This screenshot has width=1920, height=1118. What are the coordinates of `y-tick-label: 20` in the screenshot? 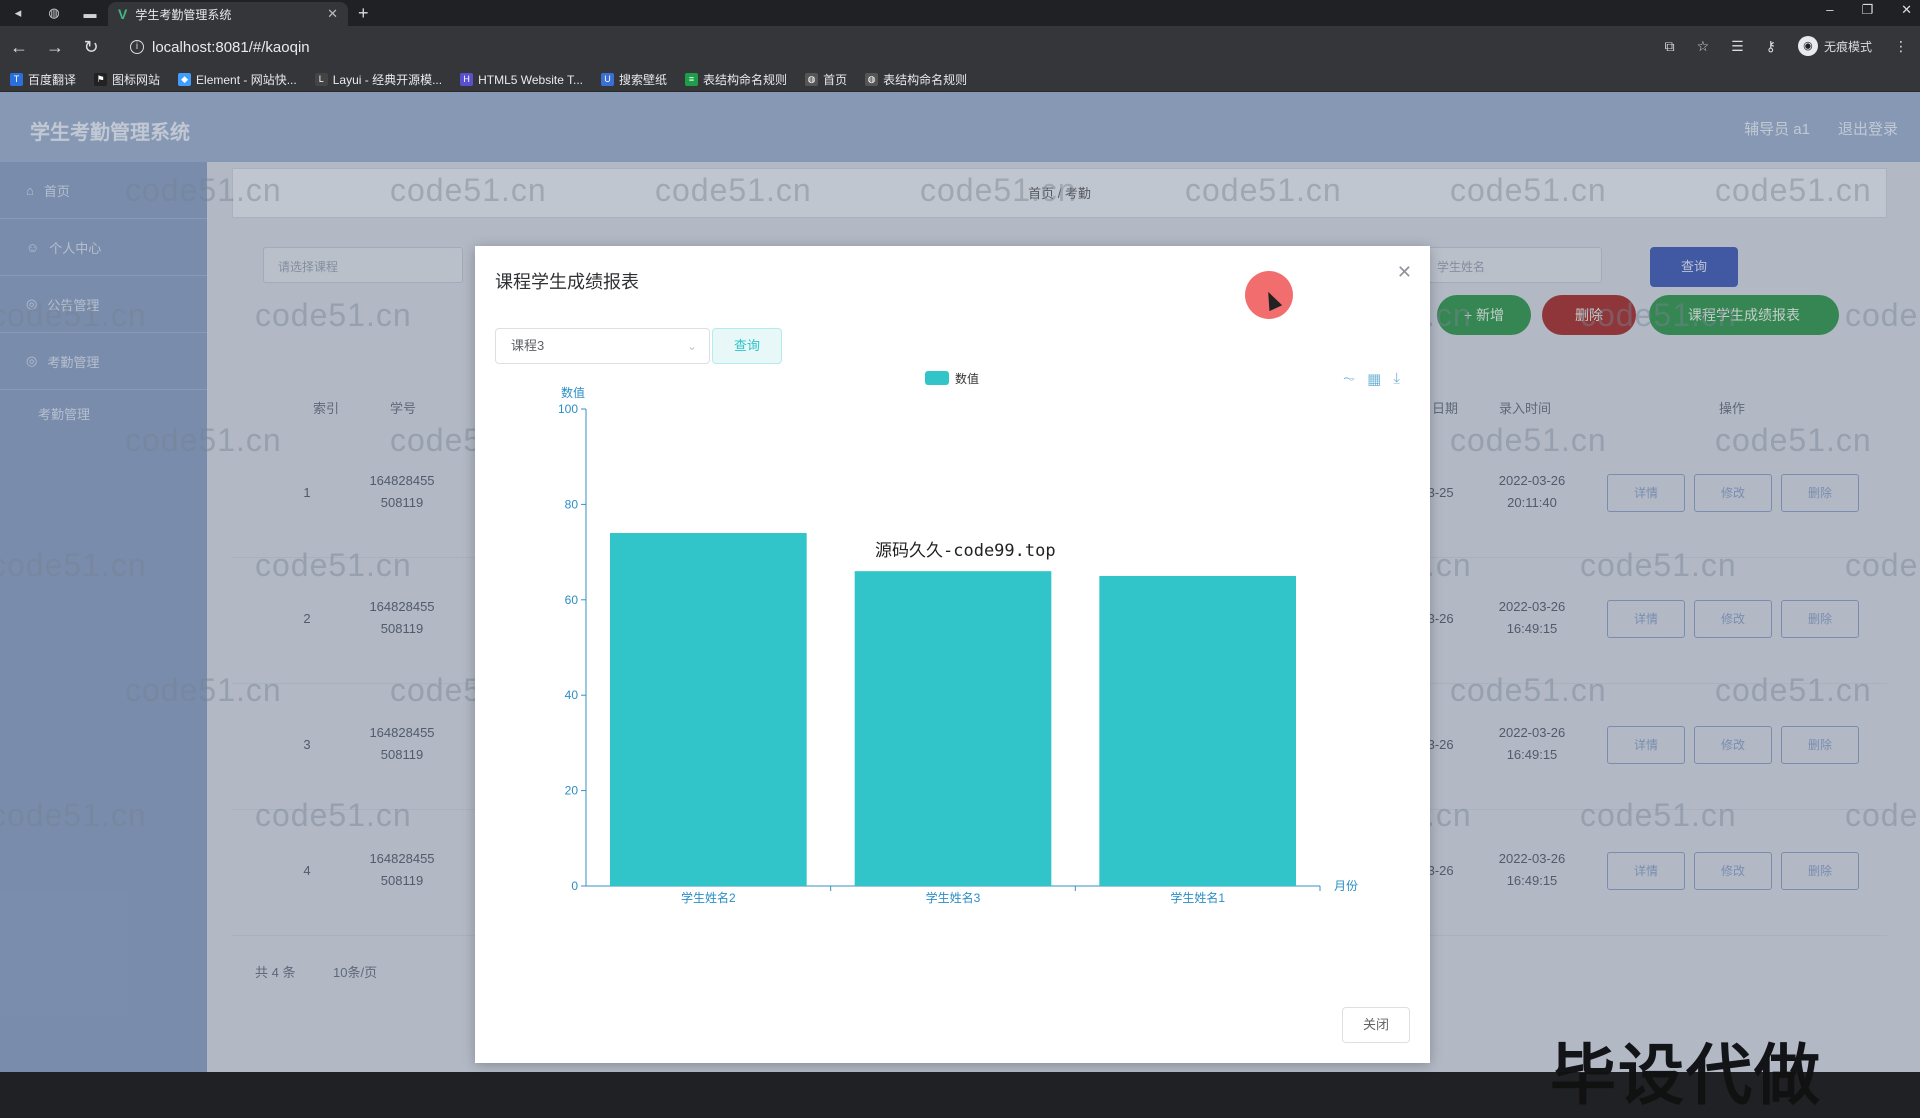 It's located at (572, 791).